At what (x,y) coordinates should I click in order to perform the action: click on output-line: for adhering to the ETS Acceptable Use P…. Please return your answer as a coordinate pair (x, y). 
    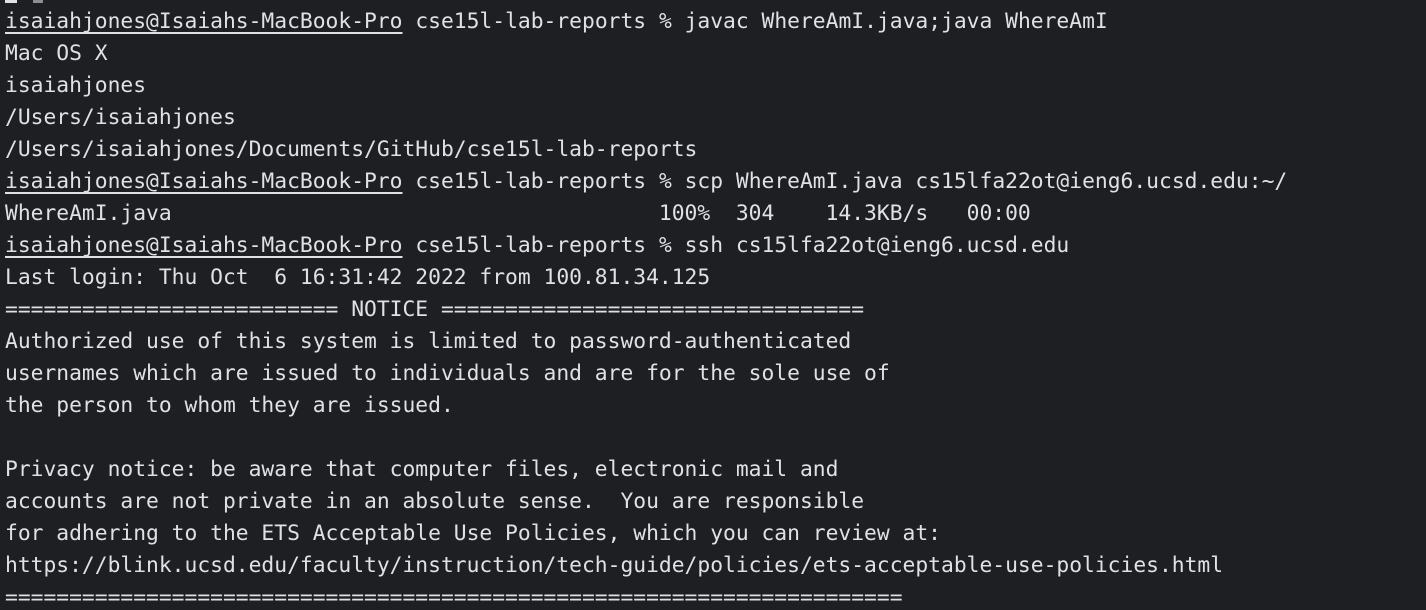
    Looking at the image, I should click on (715, 534).